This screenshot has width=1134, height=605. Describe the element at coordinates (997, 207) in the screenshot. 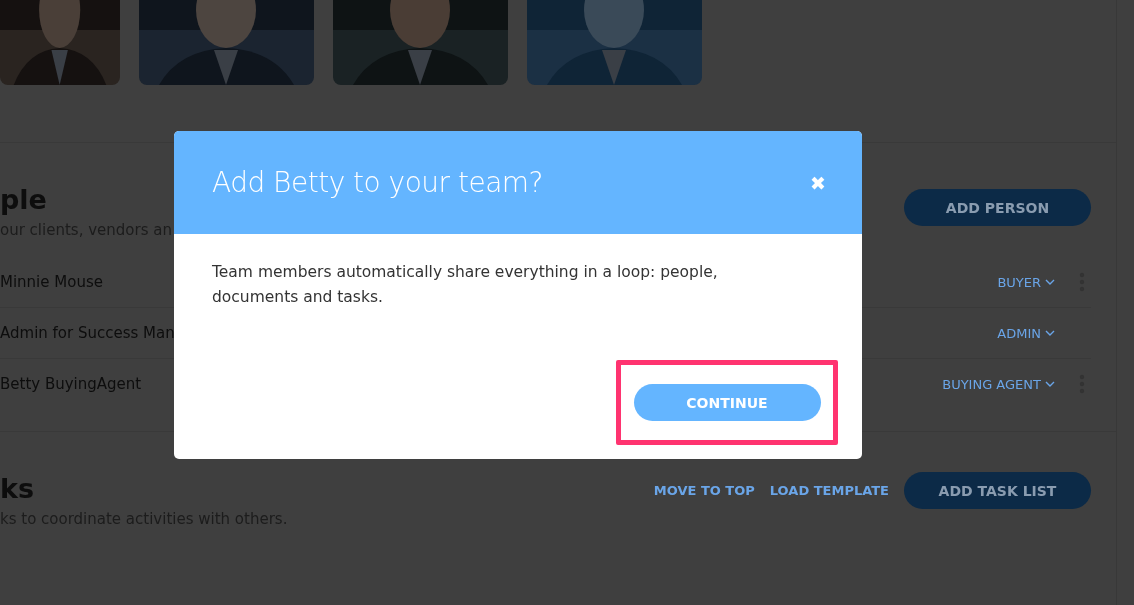

I see `add-person-button: ADD PERSON` at that location.